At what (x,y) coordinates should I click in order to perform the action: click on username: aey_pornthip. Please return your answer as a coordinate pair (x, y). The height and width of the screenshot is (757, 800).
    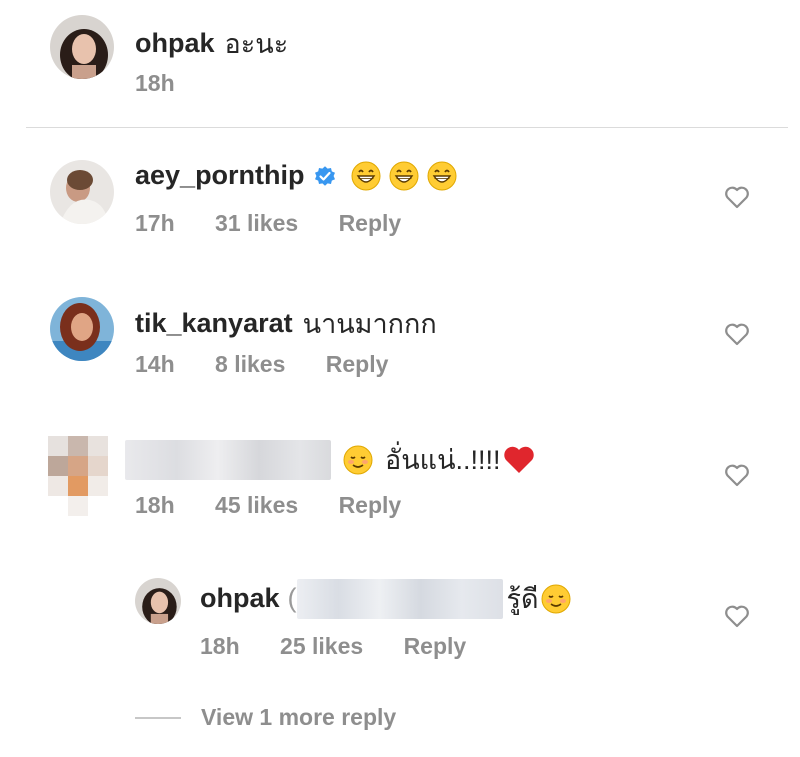
    Looking at the image, I should click on (220, 175).